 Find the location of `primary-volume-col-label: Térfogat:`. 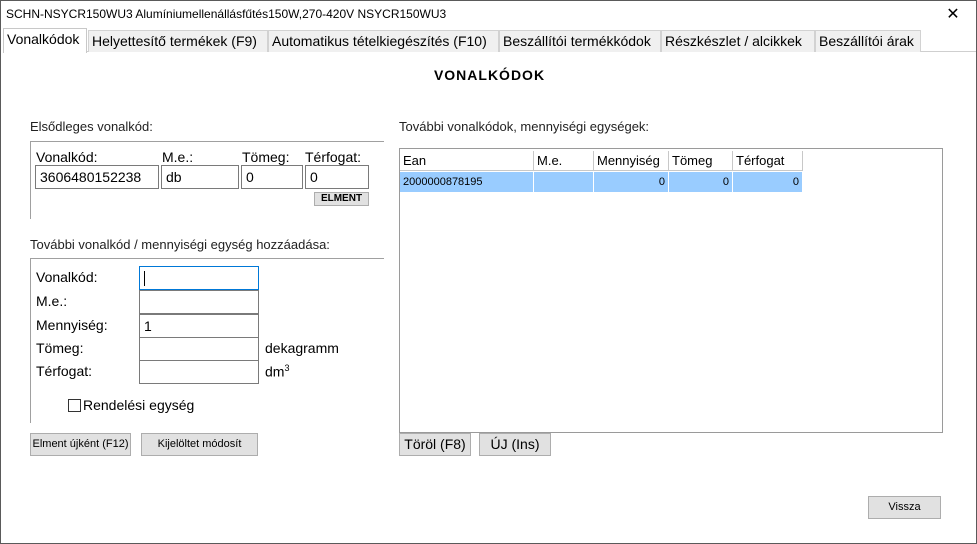

primary-volume-col-label: Térfogat: is located at coordinates (333, 157).